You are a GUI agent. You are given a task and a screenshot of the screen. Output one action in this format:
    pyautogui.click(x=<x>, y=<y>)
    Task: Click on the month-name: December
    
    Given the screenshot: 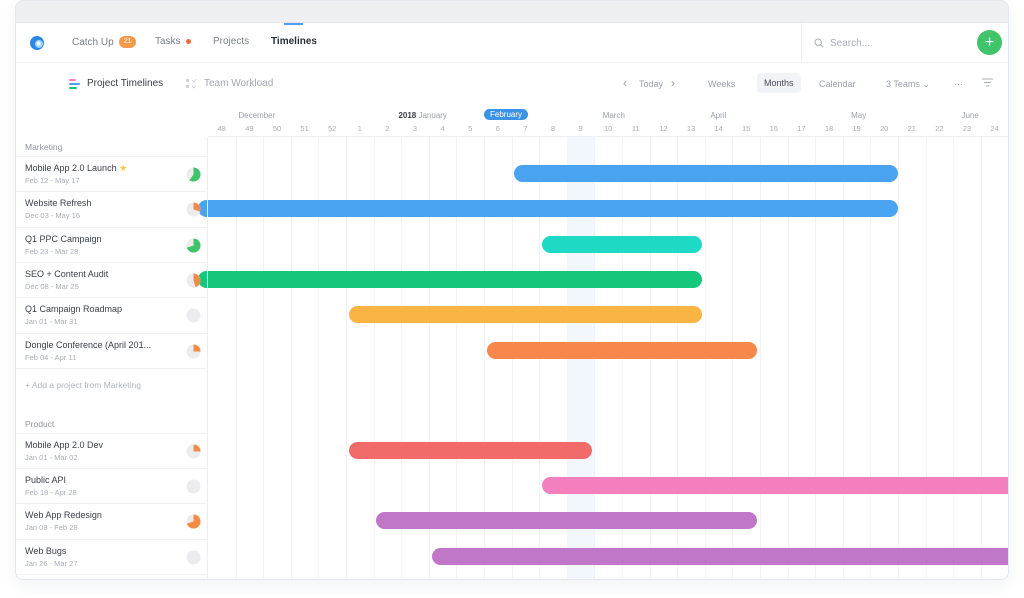 What is the action you would take?
    pyautogui.click(x=257, y=115)
    